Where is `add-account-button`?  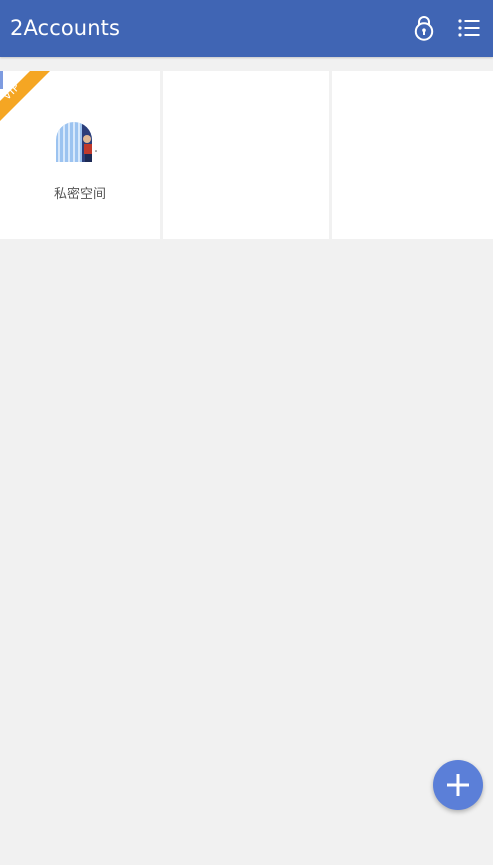 add-account-button is located at coordinates (458, 785).